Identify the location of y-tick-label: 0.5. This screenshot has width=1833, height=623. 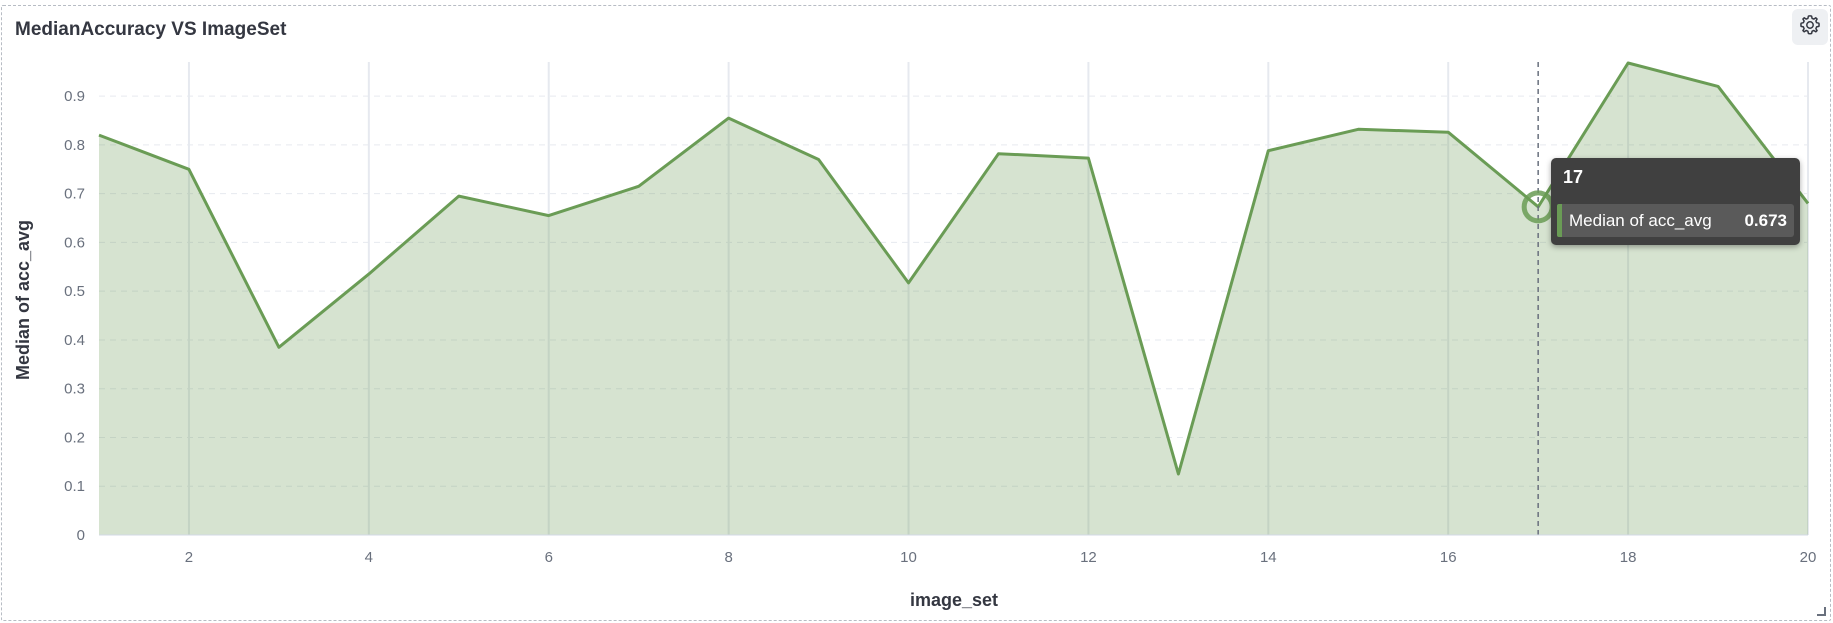
(74, 291).